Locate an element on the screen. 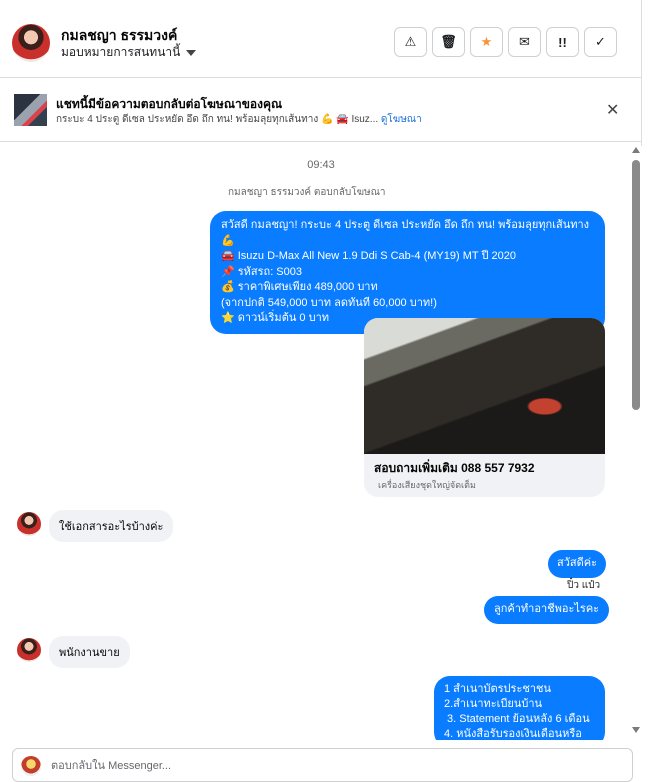 This screenshot has height=782, width=648. trash-icon: 🗑 is located at coordinates (448, 41).